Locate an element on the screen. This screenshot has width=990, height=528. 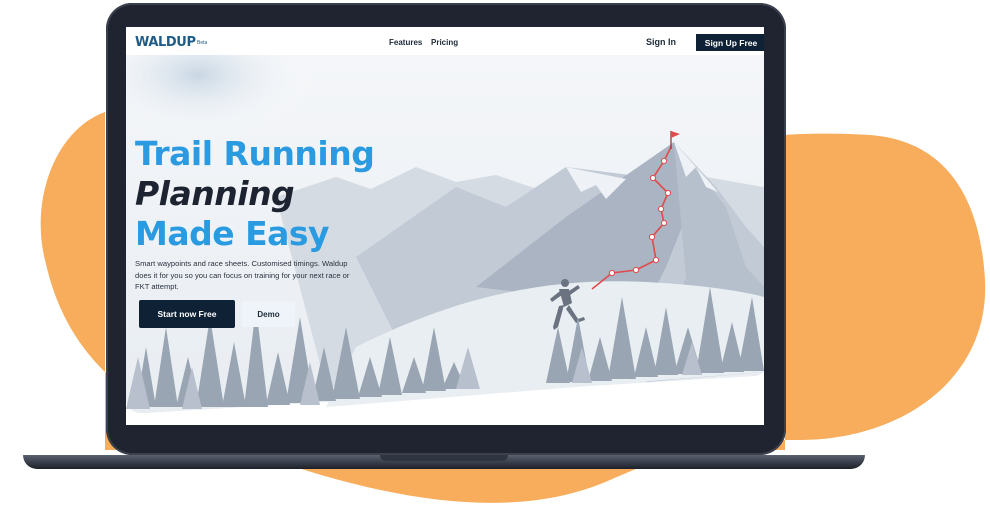
hero-title-line-2: Planning is located at coordinates (215, 193).